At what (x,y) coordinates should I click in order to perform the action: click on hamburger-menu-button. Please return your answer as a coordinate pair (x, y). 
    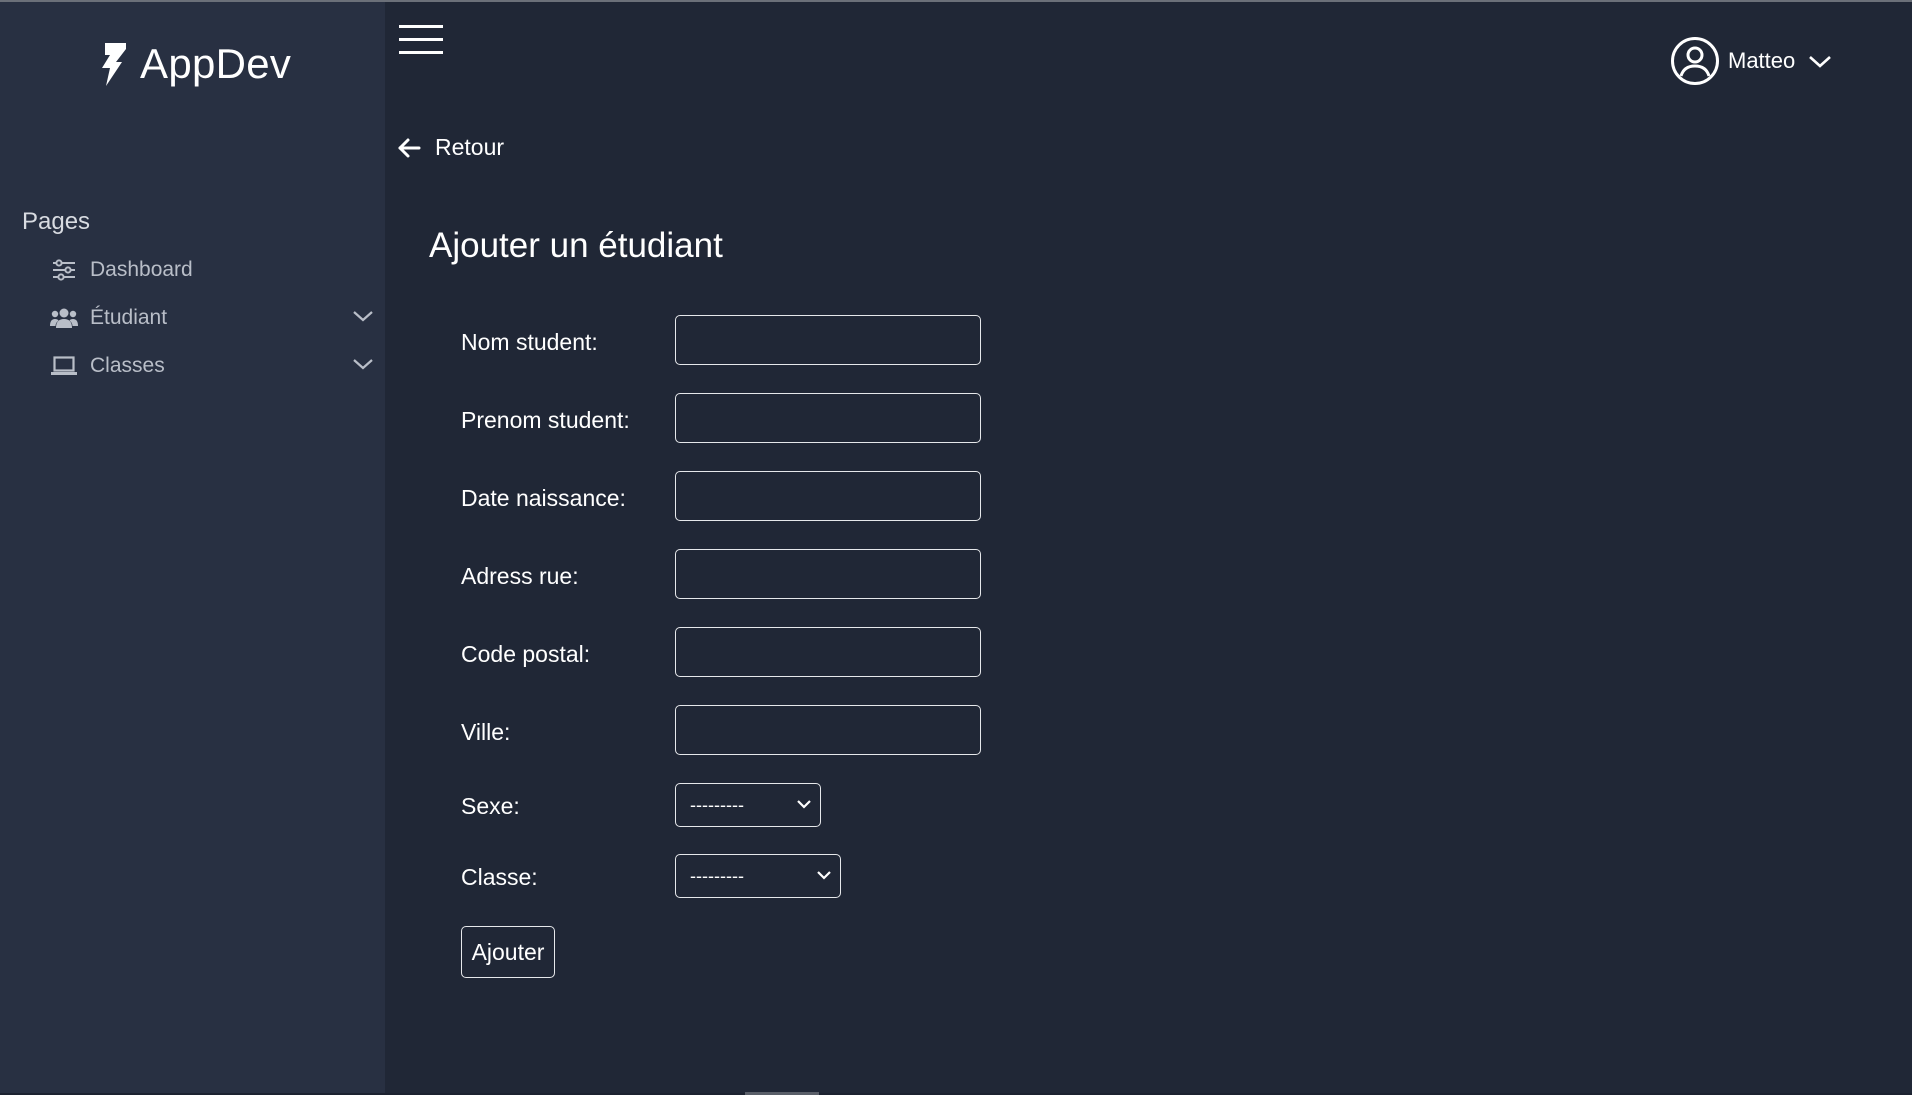
    Looking at the image, I should click on (421, 41).